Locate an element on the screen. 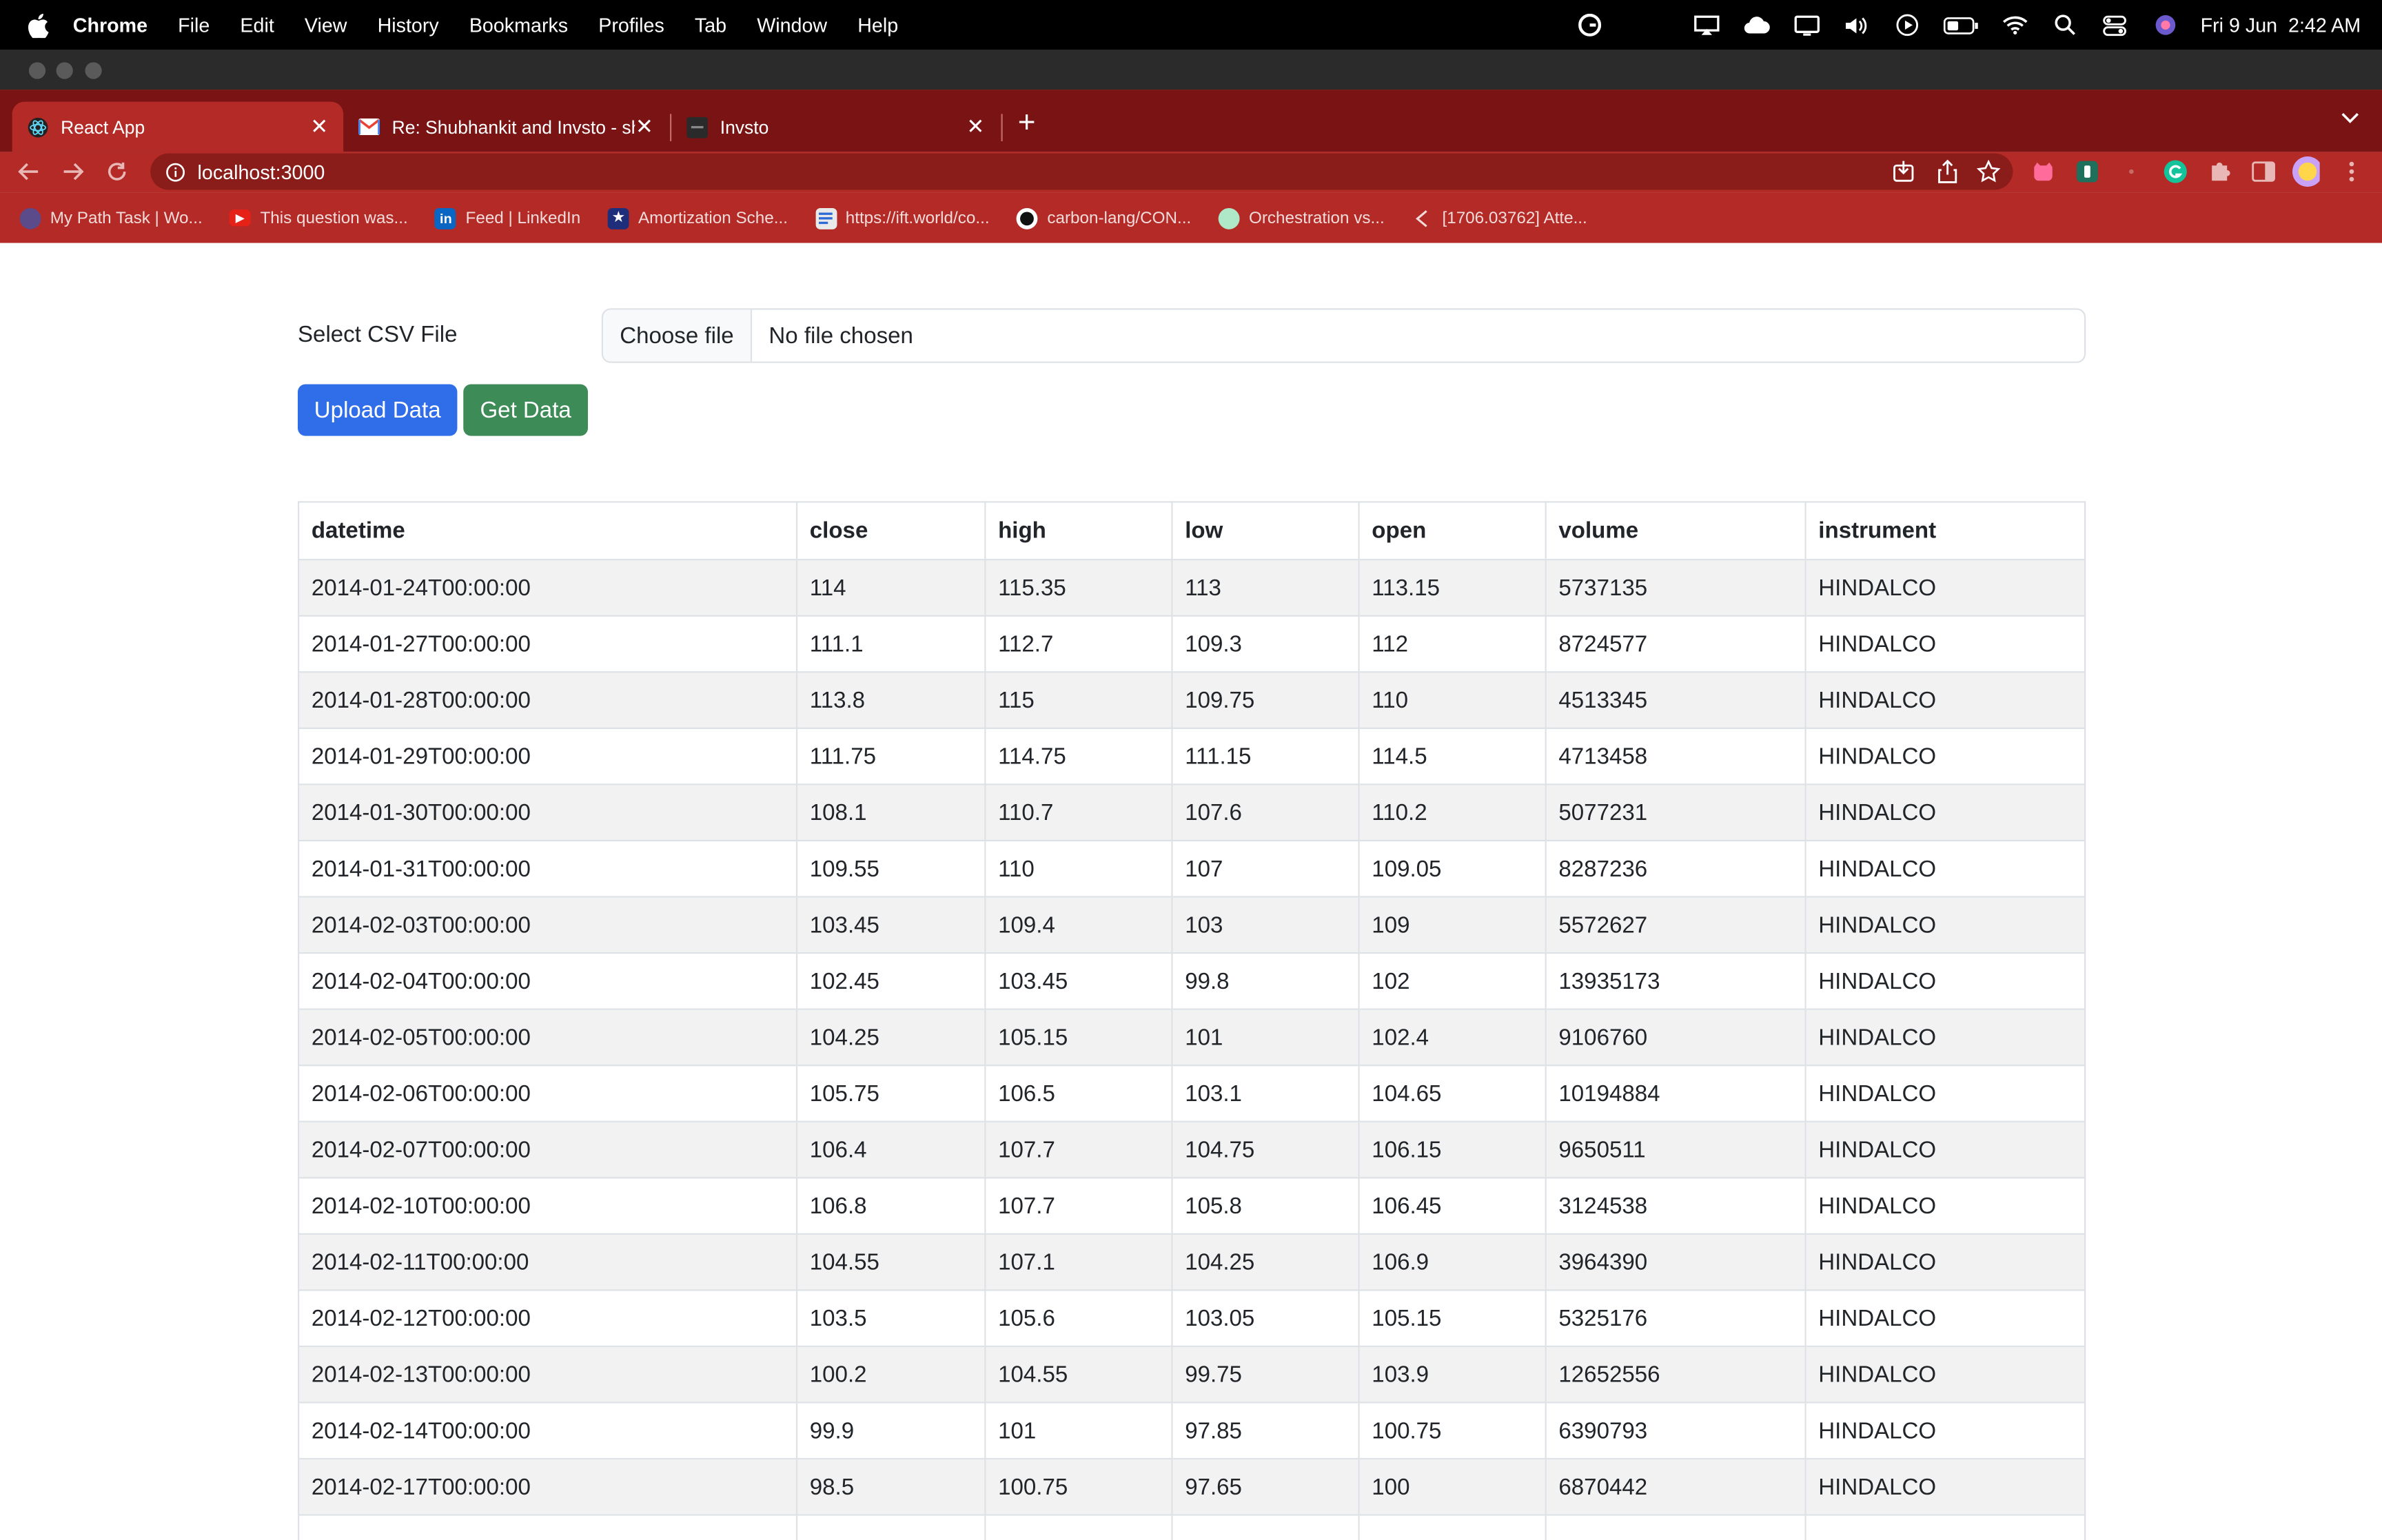 Image resolution: width=2382 pixels, height=1540 pixels. chrome-menu-icon is located at coordinates (2351, 171).